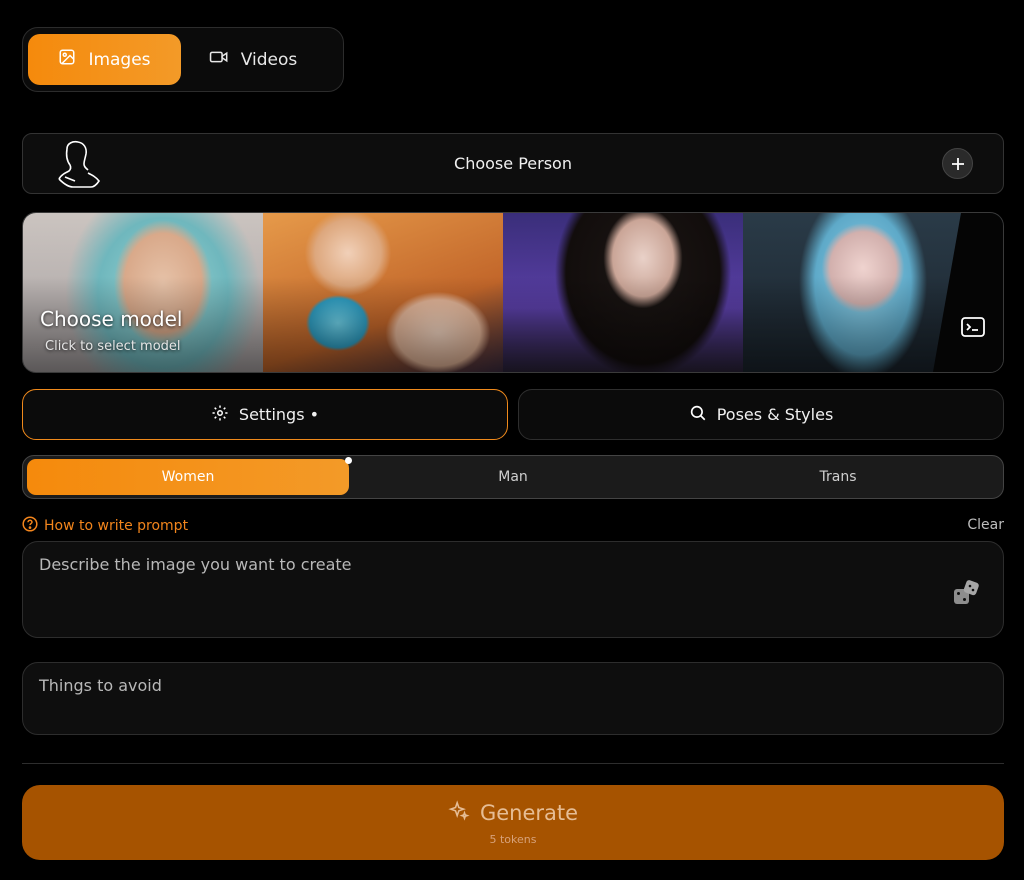 The image size is (1024, 880). What do you see at coordinates (183, 59) in the screenshot?
I see `media-type-tabs: Images Videos` at bounding box center [183, 59].